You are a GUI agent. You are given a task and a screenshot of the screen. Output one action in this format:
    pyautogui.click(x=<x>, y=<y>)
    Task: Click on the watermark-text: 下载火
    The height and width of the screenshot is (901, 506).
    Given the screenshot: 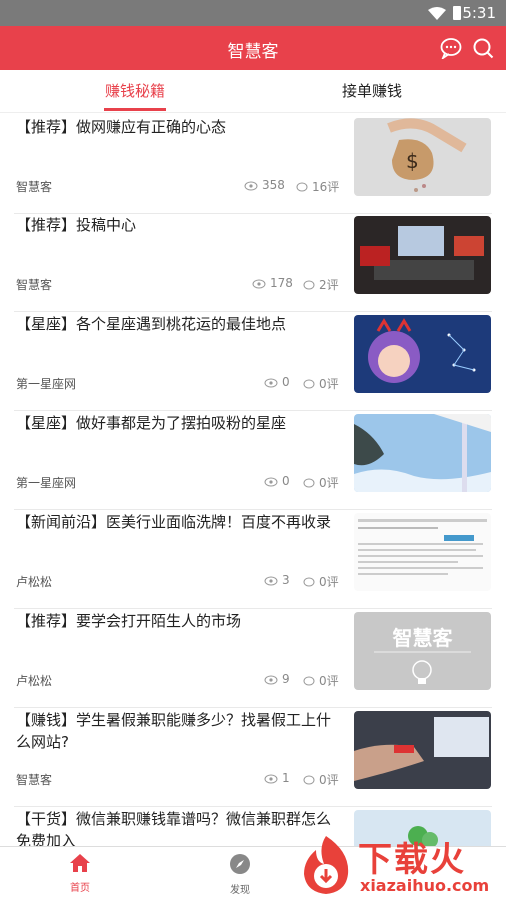 What is the action you would take?
    pyautogui.click(x=412, y=860)
    